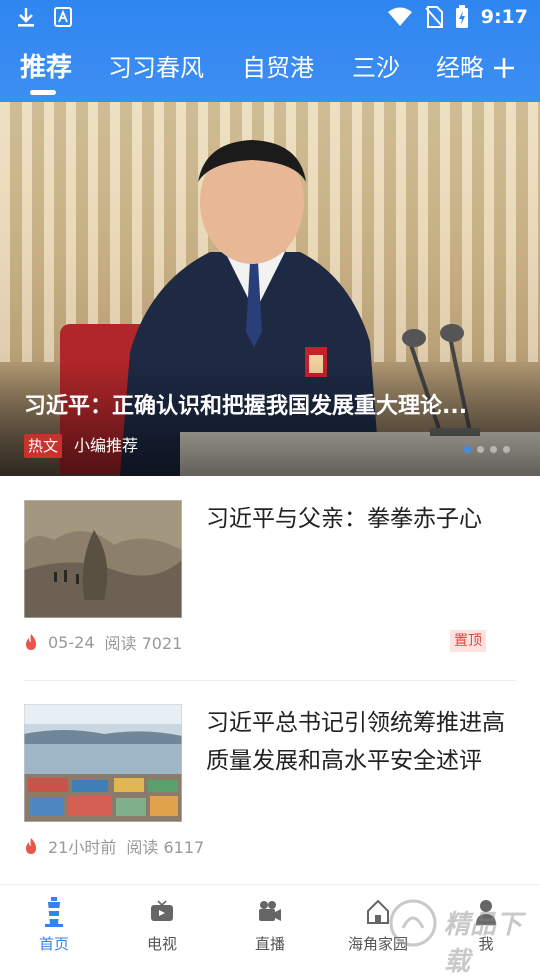 The width and height of the screenshot is (540, 978). What do you see at coordinates (270, 923) in the screenshot?
I see `nav-live: 直播` at bounding box center [270, 923].